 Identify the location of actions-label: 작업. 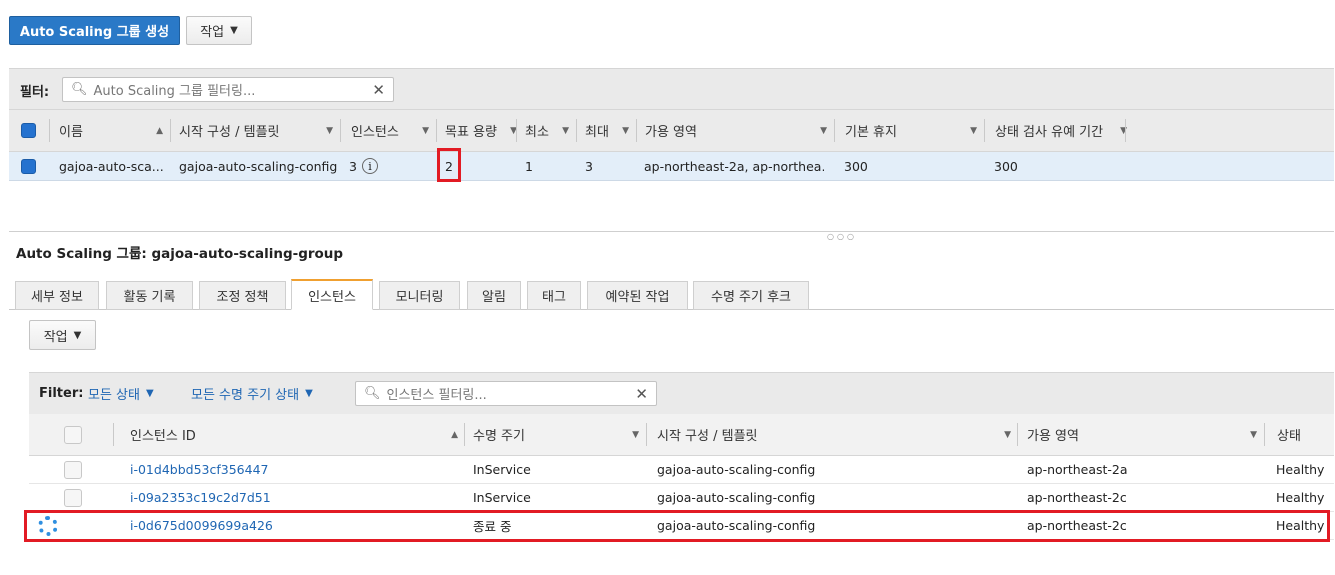
(212, 32).